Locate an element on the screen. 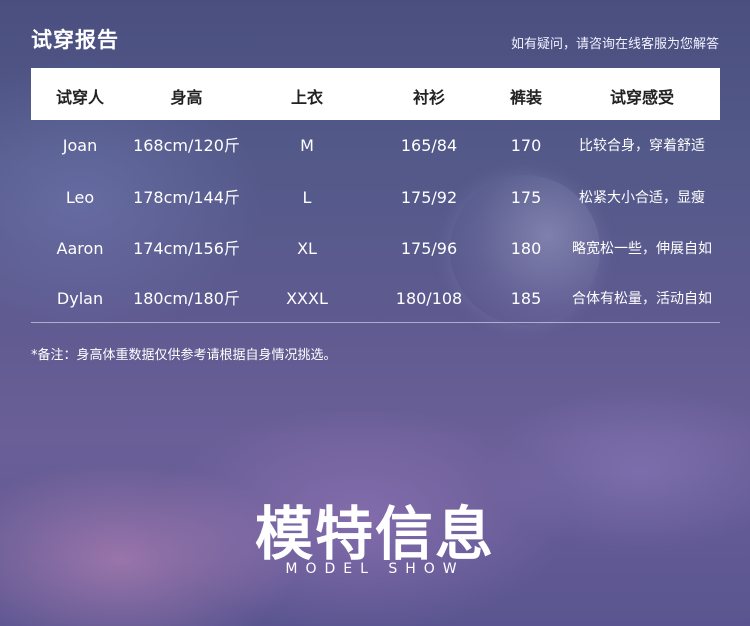  footnote: *备注：身高体重数据仅供参考请根据自身情况挑选。 is located at coordinates (184, 355).